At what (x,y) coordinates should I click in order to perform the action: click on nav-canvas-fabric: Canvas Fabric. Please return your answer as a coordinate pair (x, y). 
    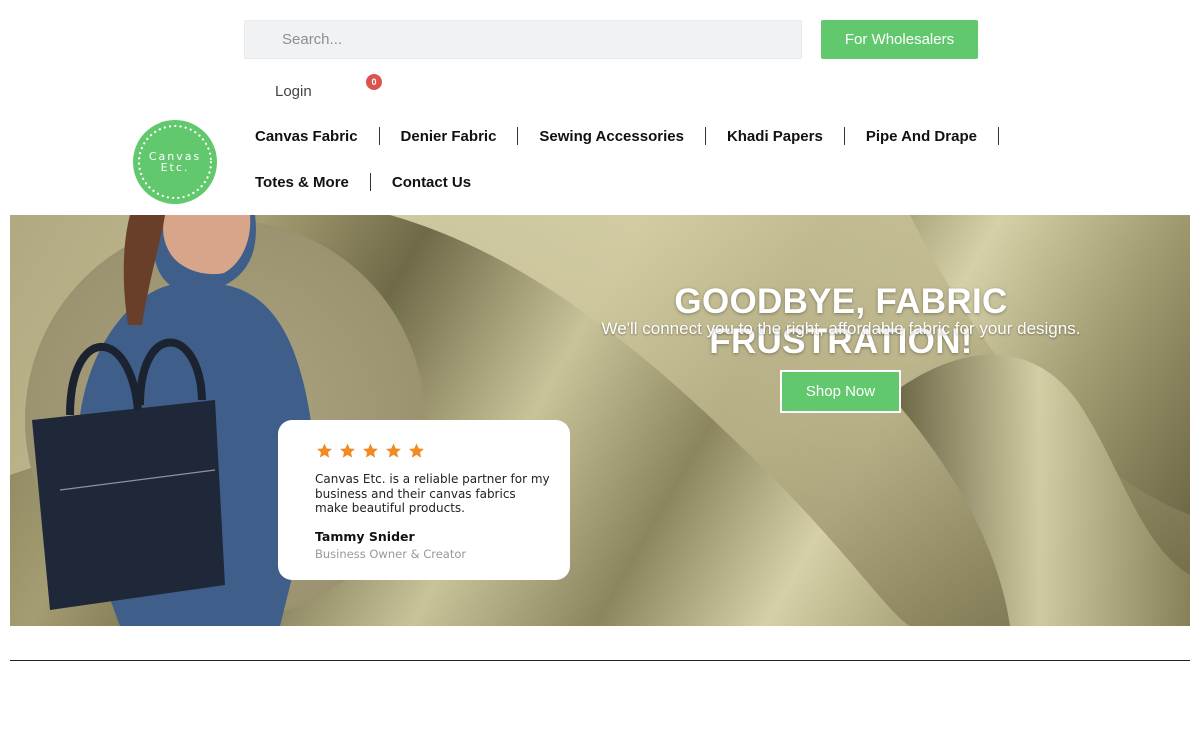
    Looking at the image, I should click on (306, 136).